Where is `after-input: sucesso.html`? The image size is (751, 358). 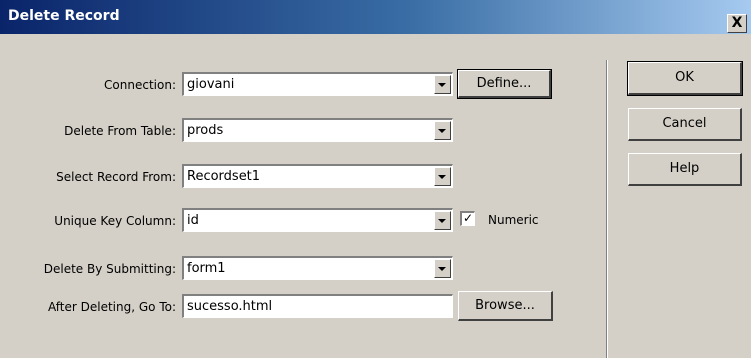
after-input: sucesso.html is located at coordinates (317, 306).